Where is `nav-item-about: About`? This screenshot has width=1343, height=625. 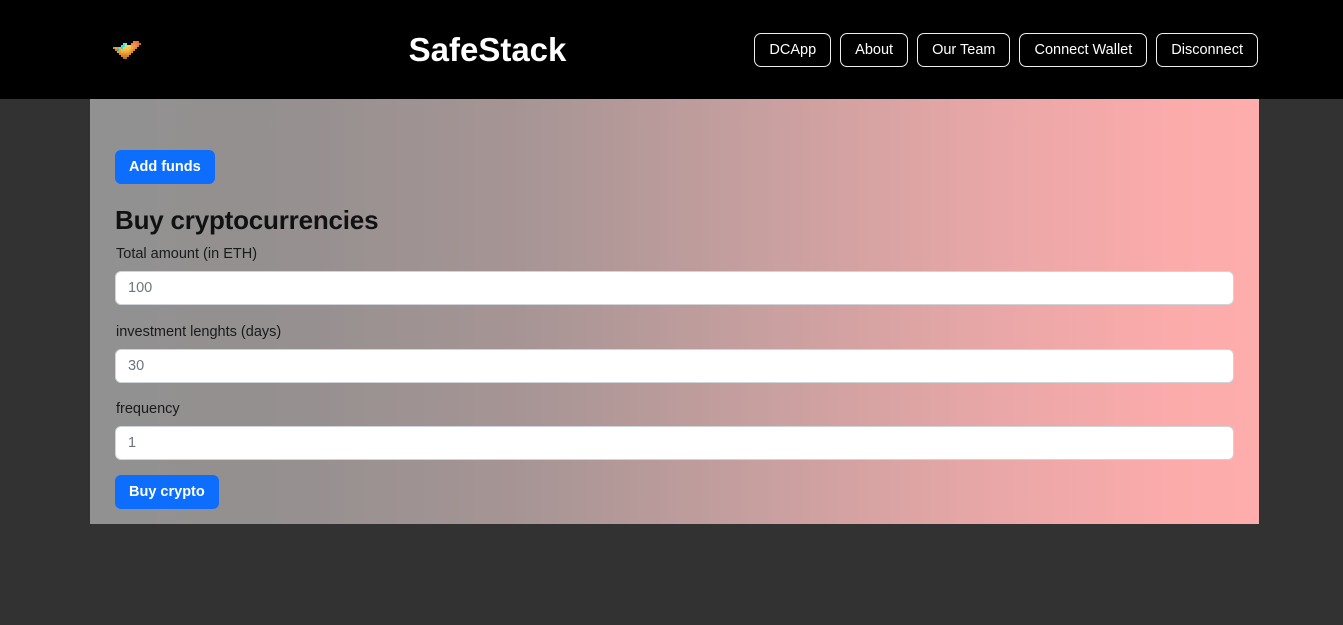
nav-item-about: About is located at coordinates (874, 50).